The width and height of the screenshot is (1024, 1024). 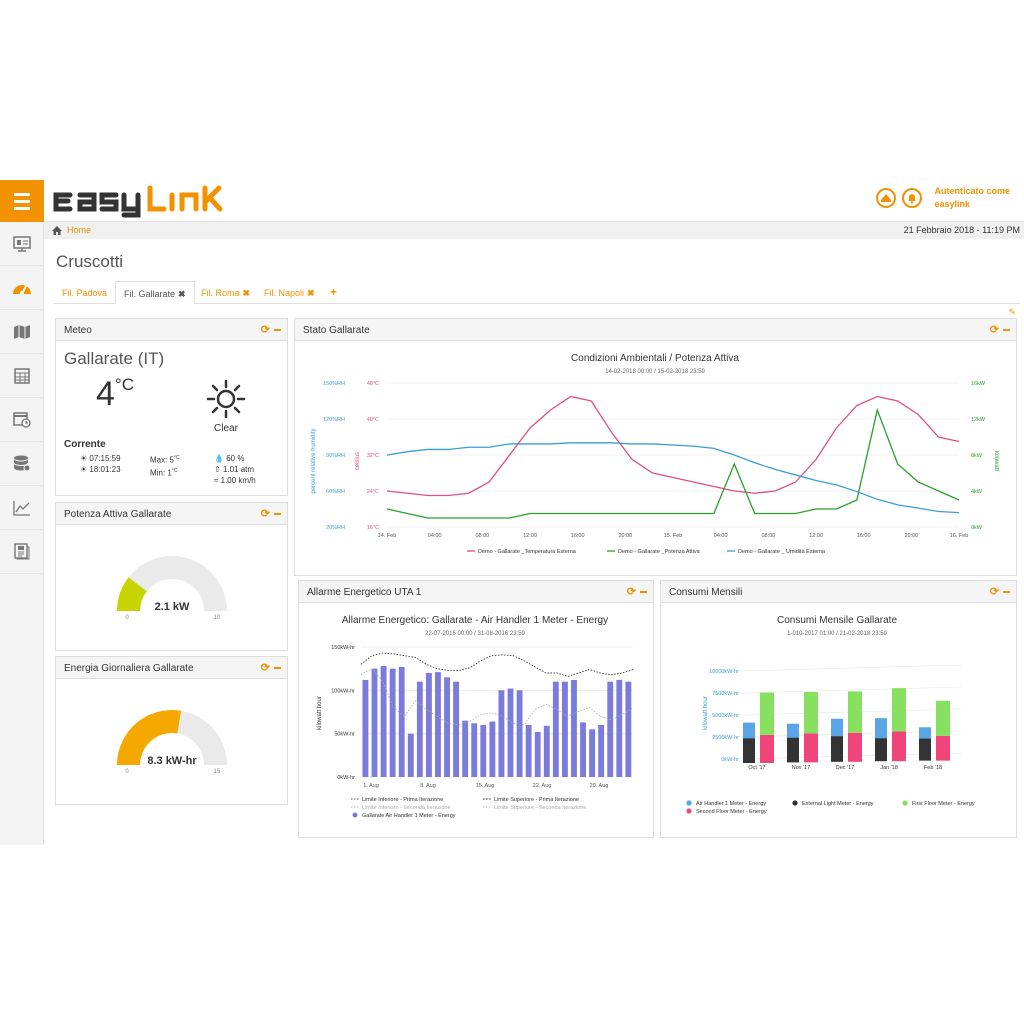 I want to click on meteo-min: Min: 1, so click(x=161, y=473).